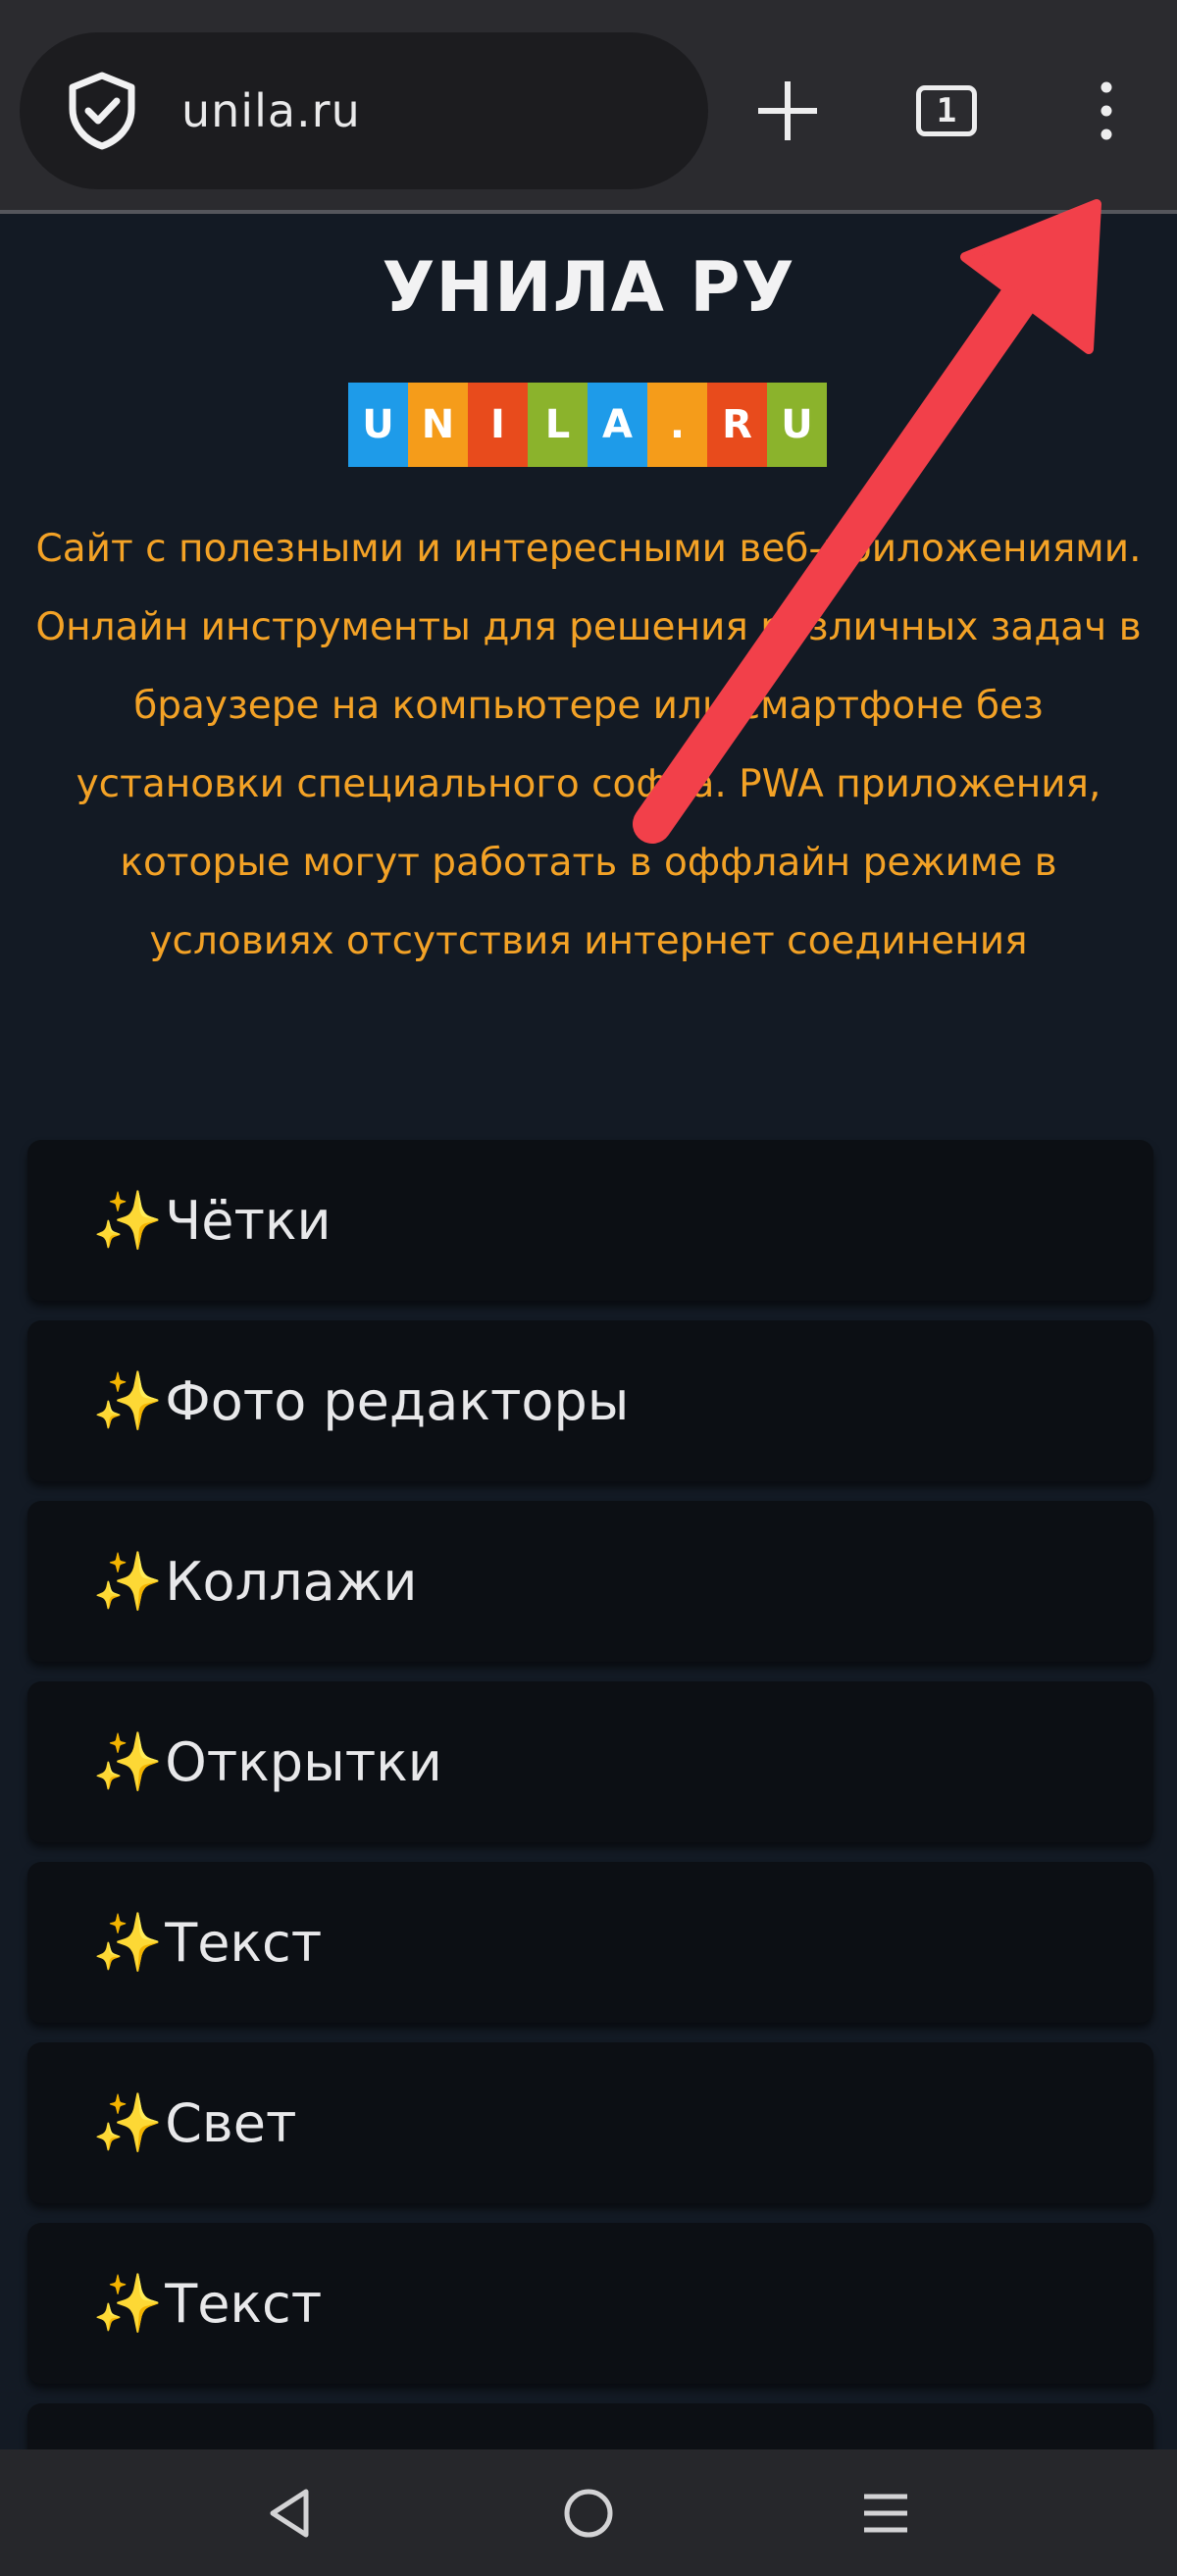  I want to click on new-tab-button, so click(787, 110).